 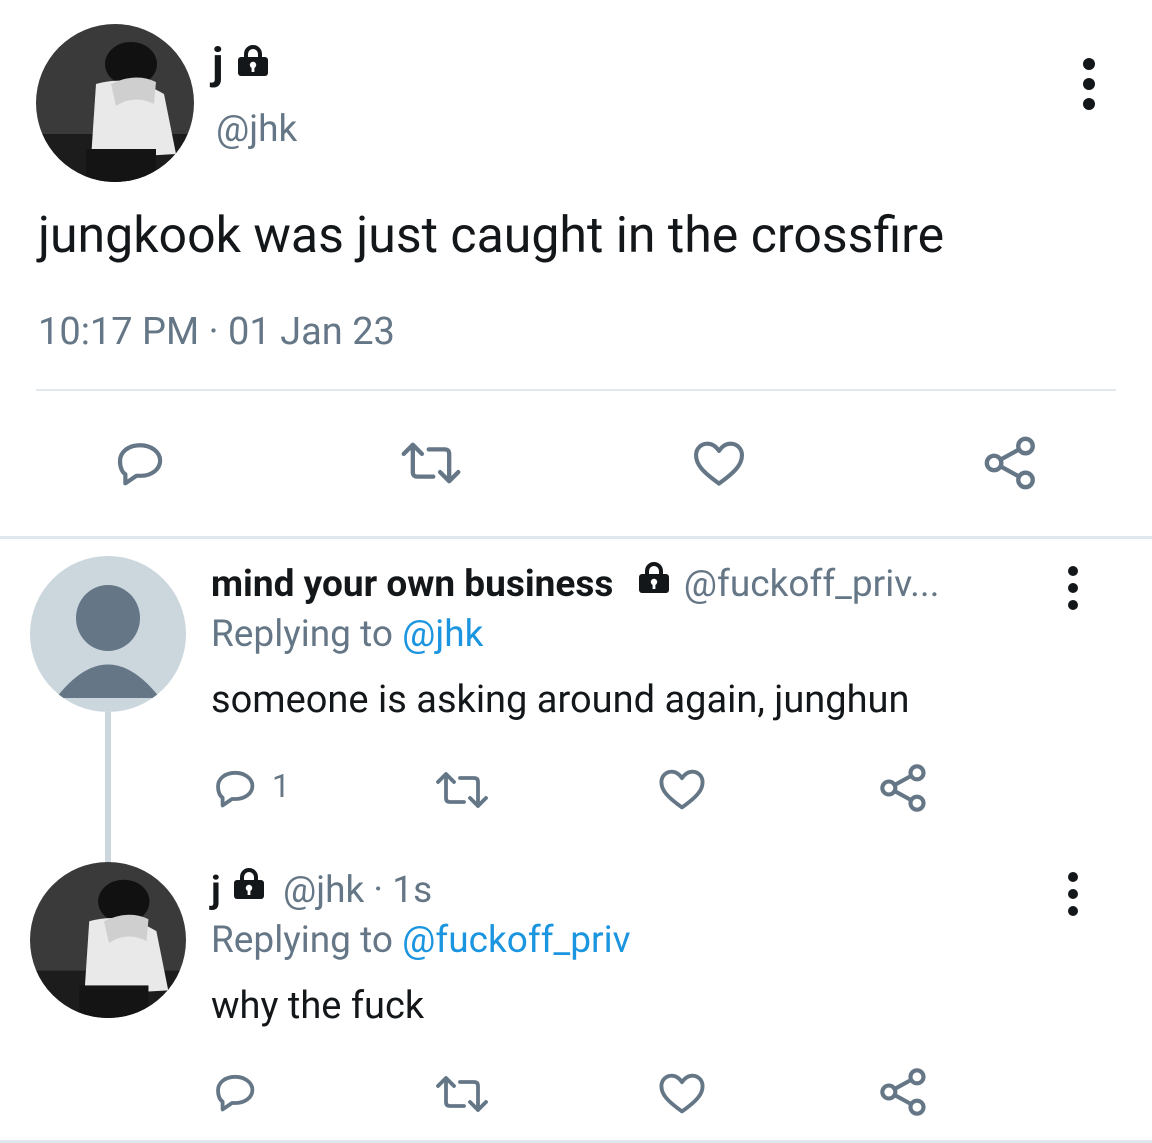 I want to click on section-divider, so click(x=576, y=537).